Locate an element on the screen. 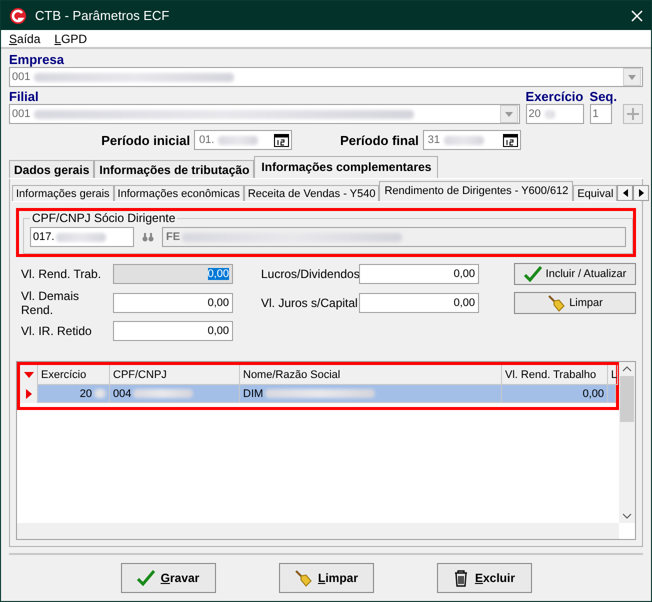 The image size is (652, 602). branch-dropdown: 001 is located at coordinates (264, 114).